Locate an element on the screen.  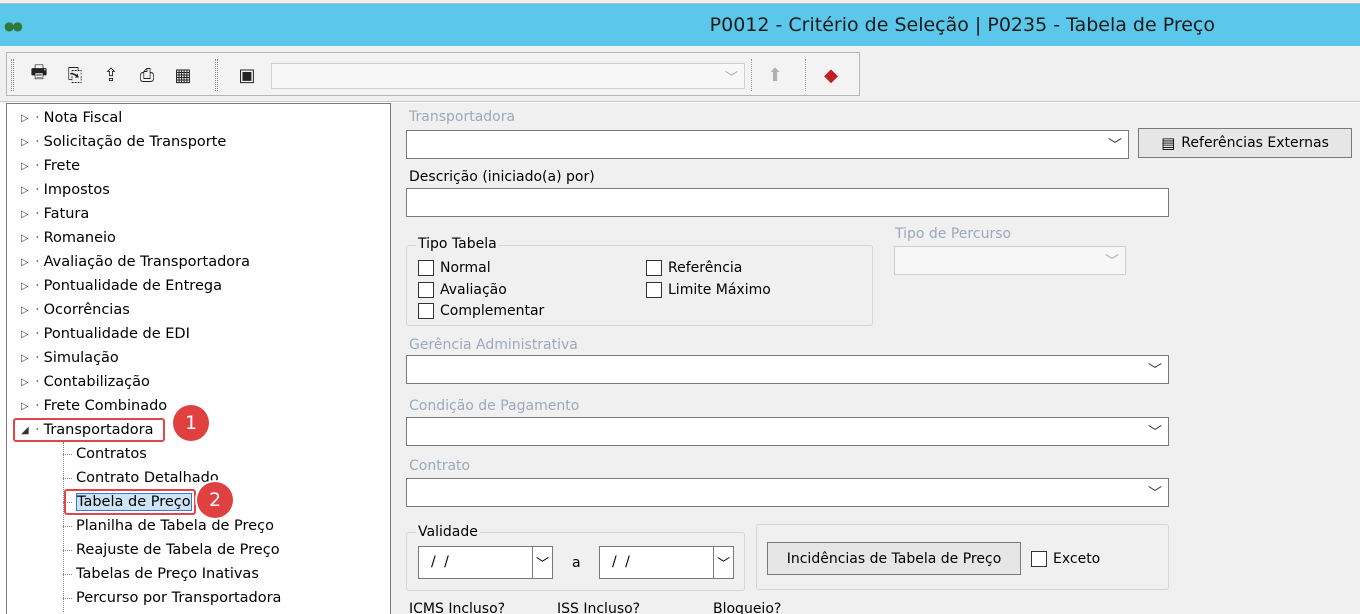
toolbar: 🖶 ⎘ ⇪ ⎙ ▦ ▣ ﹀ ⬆ ◆ is located at coordinates (433, 74).